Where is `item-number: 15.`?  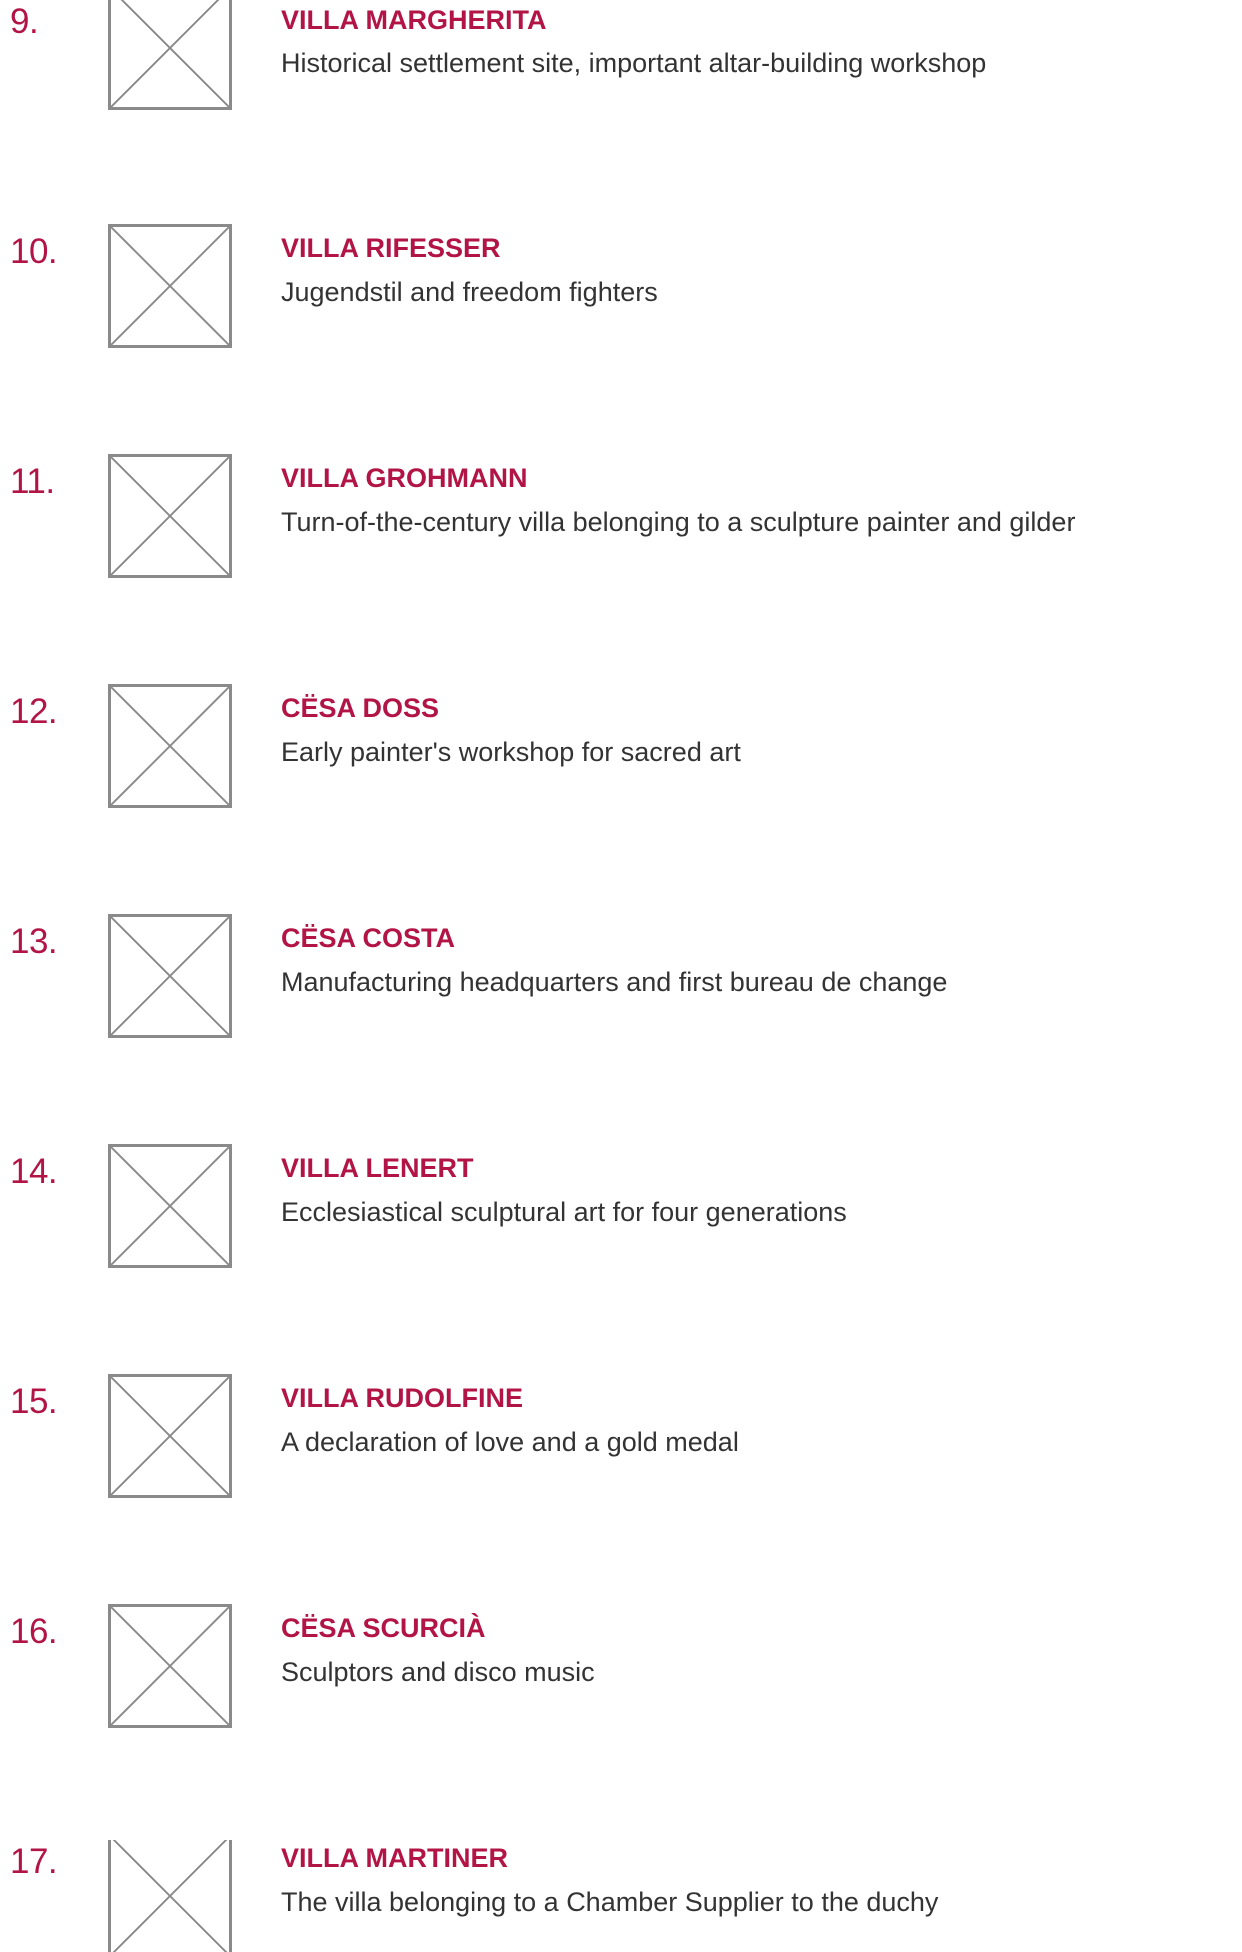
item-number: 15. is located at coordinates (34, 1401).